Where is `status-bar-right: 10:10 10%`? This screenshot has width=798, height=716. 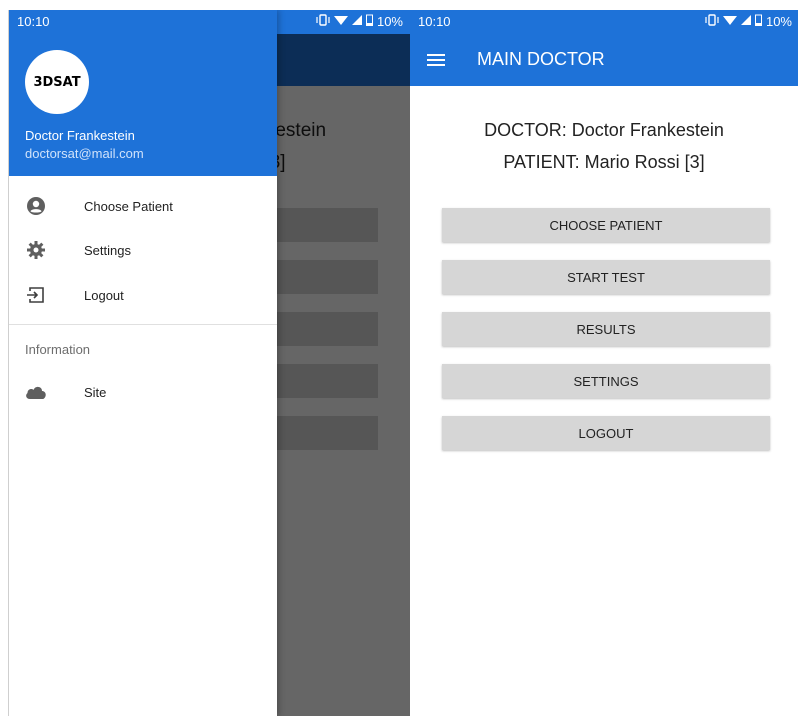 status-bar-right: 10:10 10% is located at coordinates (604, 22).